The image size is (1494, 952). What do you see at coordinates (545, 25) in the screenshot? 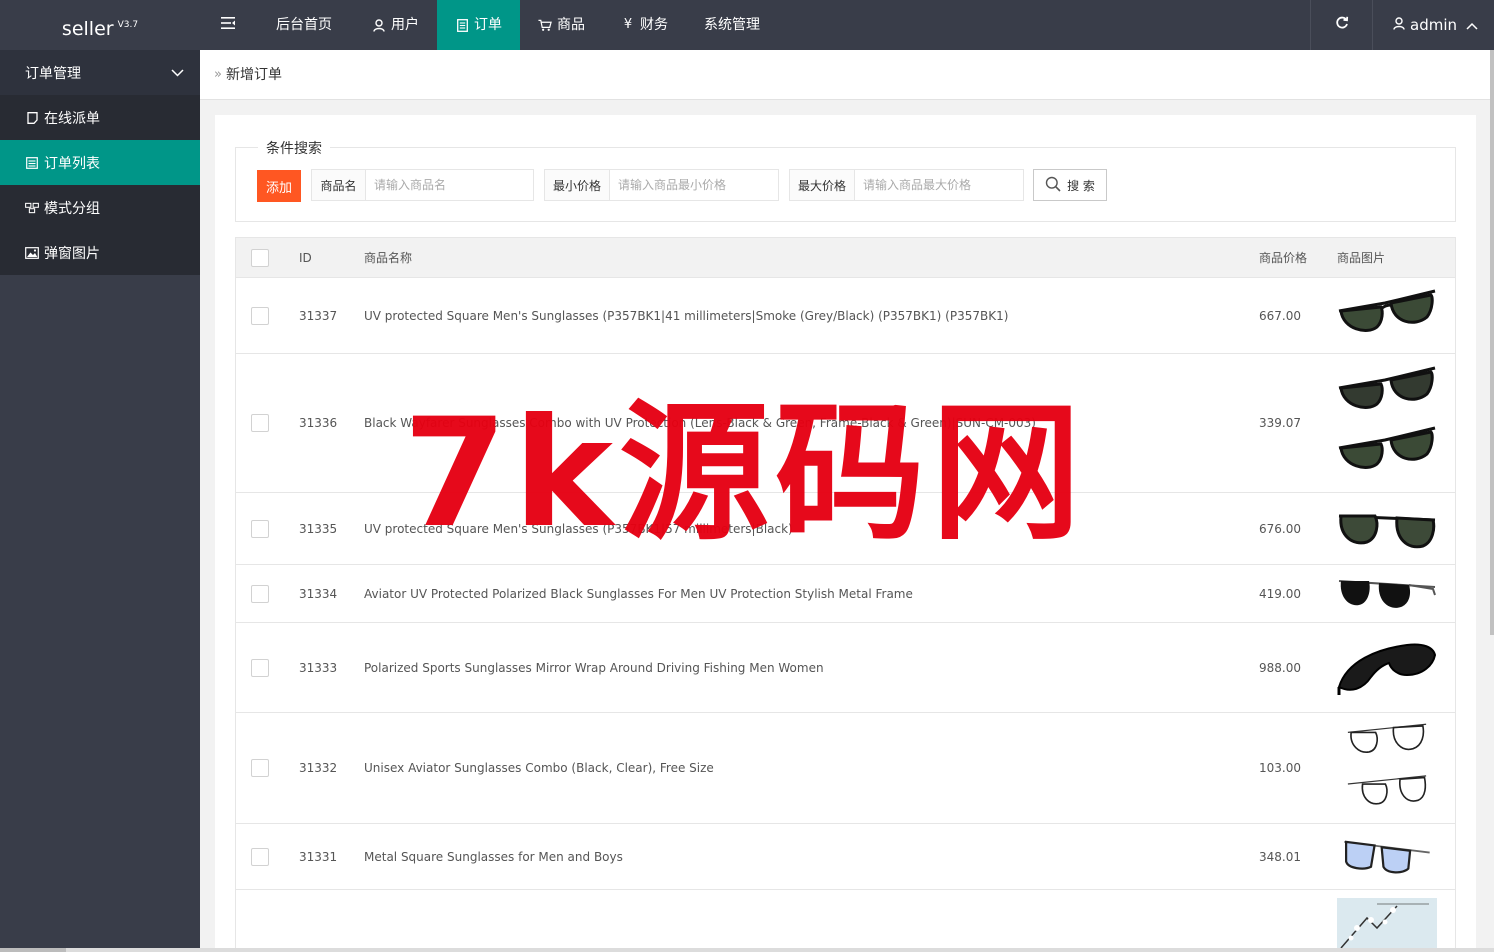
I see `cart-icon` at bounding box center [545, 25].